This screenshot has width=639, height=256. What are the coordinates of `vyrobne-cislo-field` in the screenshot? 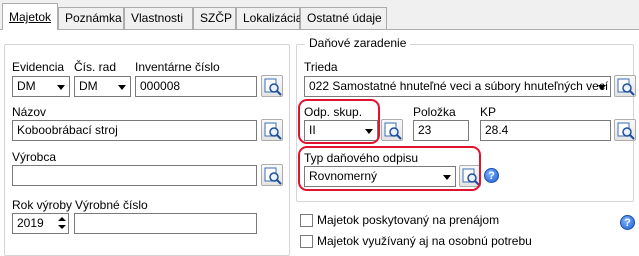 It's located at (165, 223).